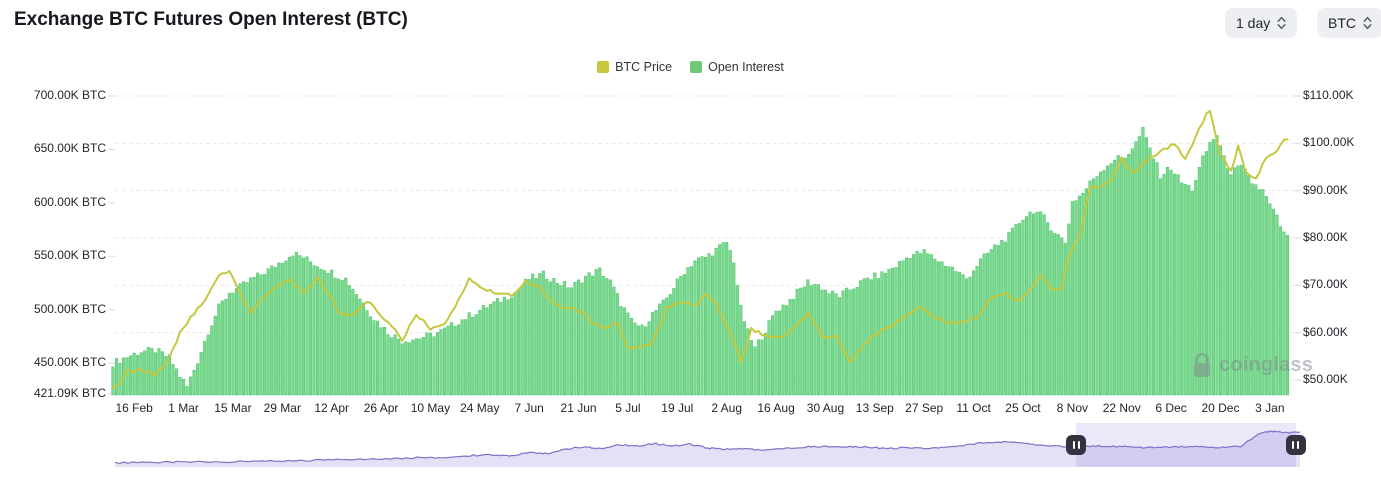 This screenshot has height=484, width=1381. What do you see at coordinates (1270, 408) in the screenshot?
I see `x-axis-label: 3 Jan` at bounding box center [1270, 408].